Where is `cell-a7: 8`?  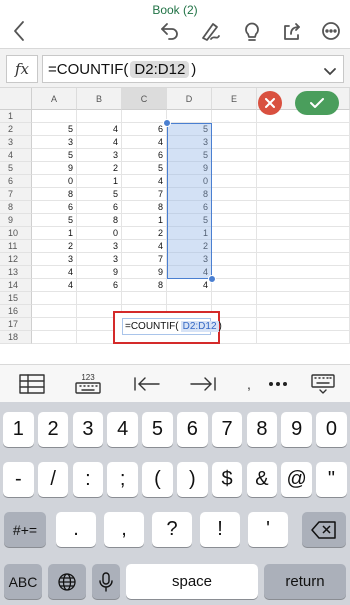
cell-a7: 8 is located at coordinates (54, 194).